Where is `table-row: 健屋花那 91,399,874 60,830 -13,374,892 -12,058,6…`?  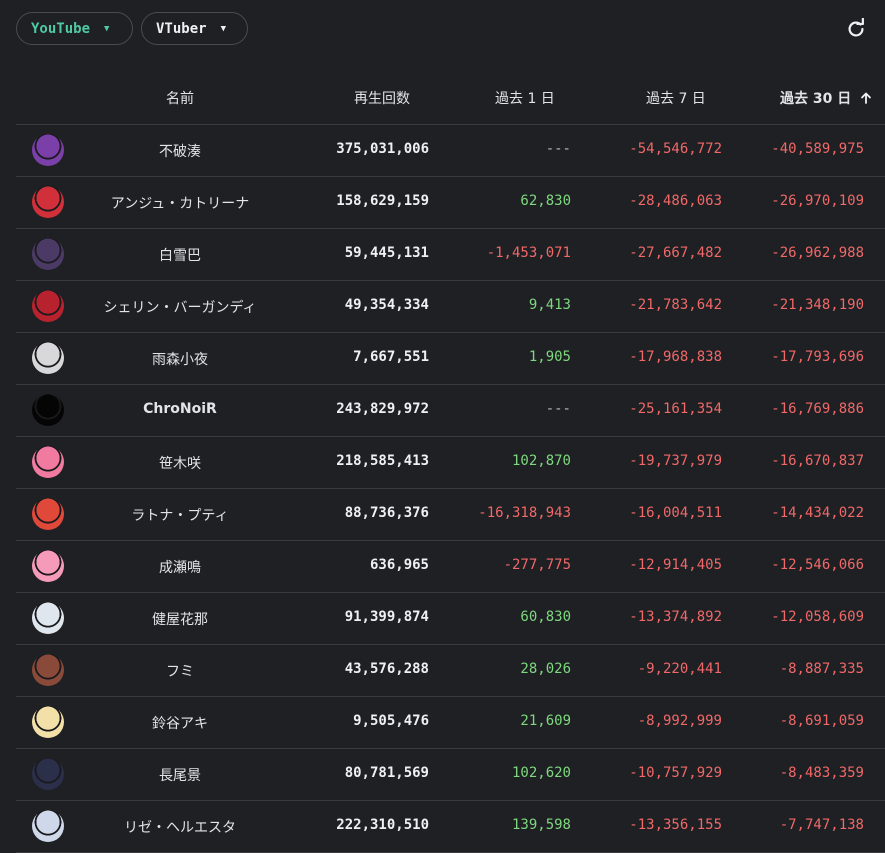
table-row: 健屋花那 91,399,874 60,830 -13,374,892 -12,058,6… is located at coordinates (450, 619).